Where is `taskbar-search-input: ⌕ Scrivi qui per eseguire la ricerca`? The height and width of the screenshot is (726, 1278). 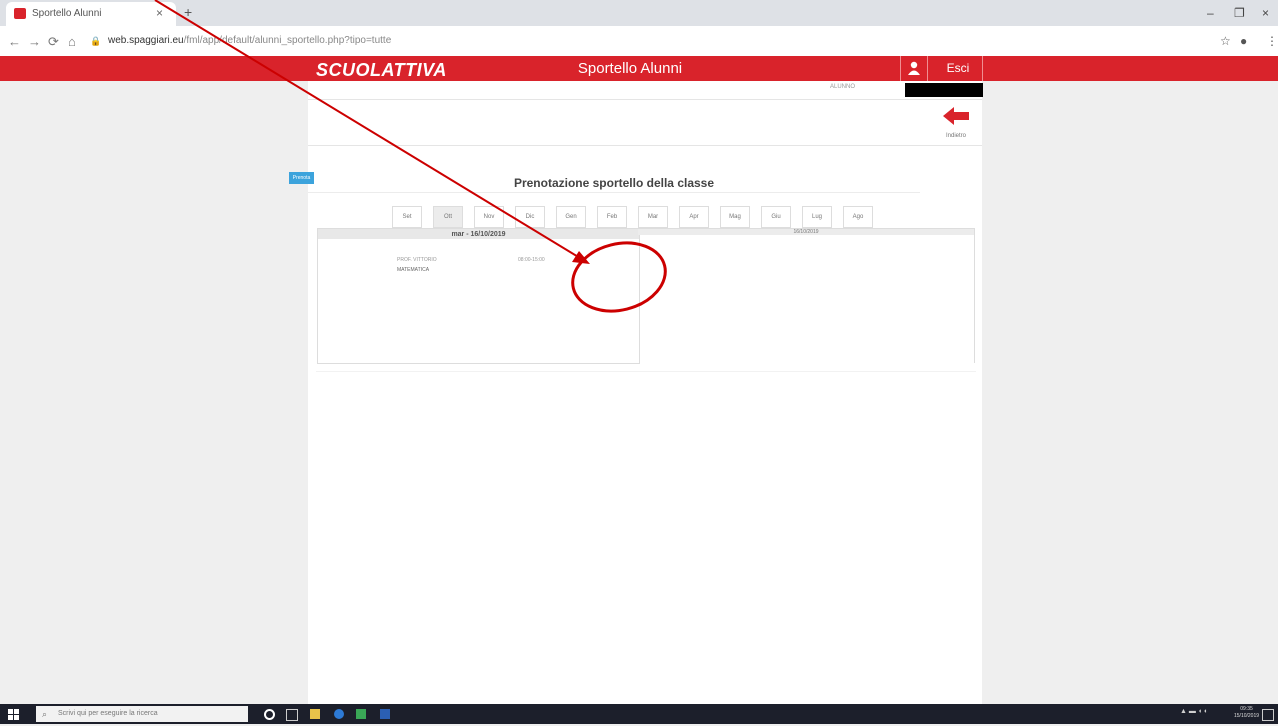
taskbar-search-input: ⌕ Scrivi qui per eseguire la ricerca is located at coordinates (142, 714).